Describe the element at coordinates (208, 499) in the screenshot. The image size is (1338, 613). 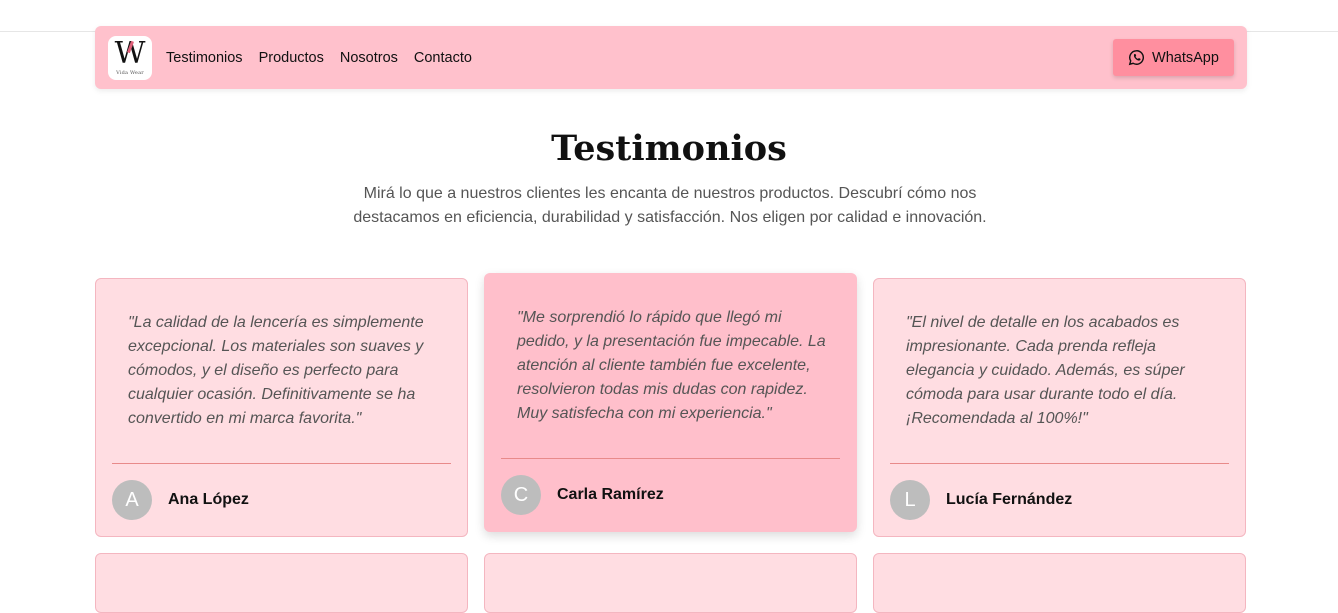
I see `author-name: Ana López` at that location.